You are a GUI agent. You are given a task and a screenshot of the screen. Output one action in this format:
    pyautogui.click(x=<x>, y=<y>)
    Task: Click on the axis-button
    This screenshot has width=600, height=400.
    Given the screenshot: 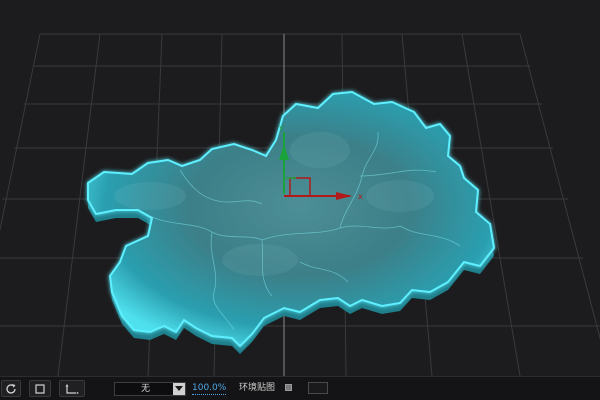 What is the action you would take?
    pyautogui.click(x=72, y=388)
    